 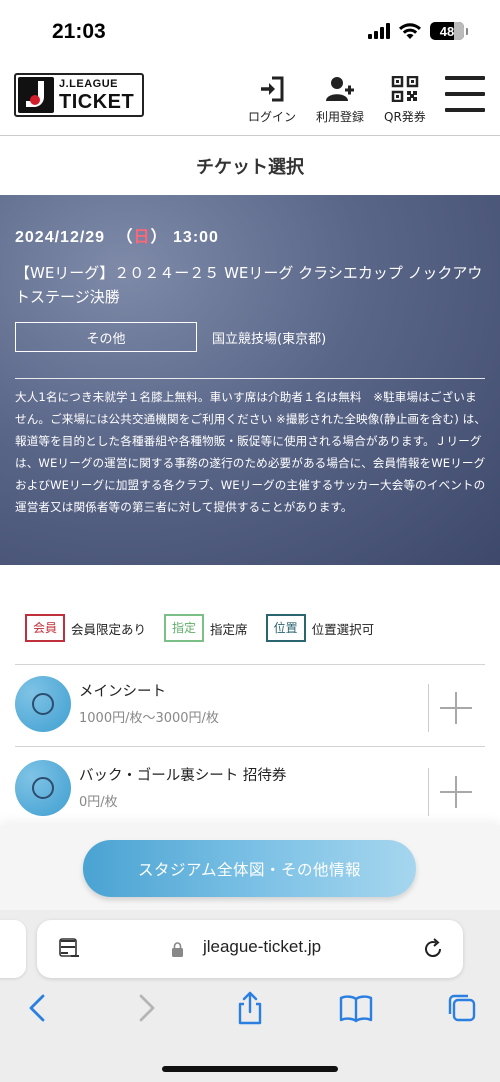 I want to click on register-label: 利用登録, so click(x=340, y=117).